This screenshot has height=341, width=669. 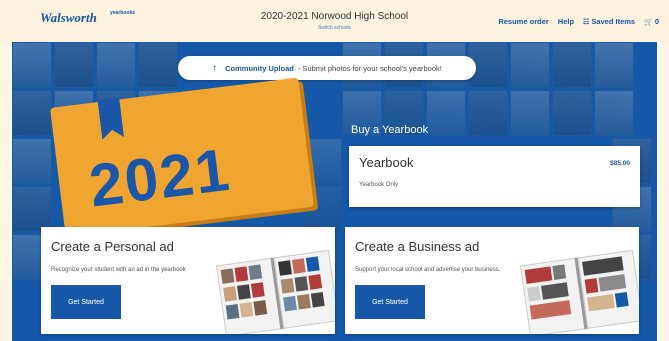 What do you see at coordinates (215, 68) in the screenshot?
I see `upload-arrow-icon: ↑` at bounding box center [215, 68].